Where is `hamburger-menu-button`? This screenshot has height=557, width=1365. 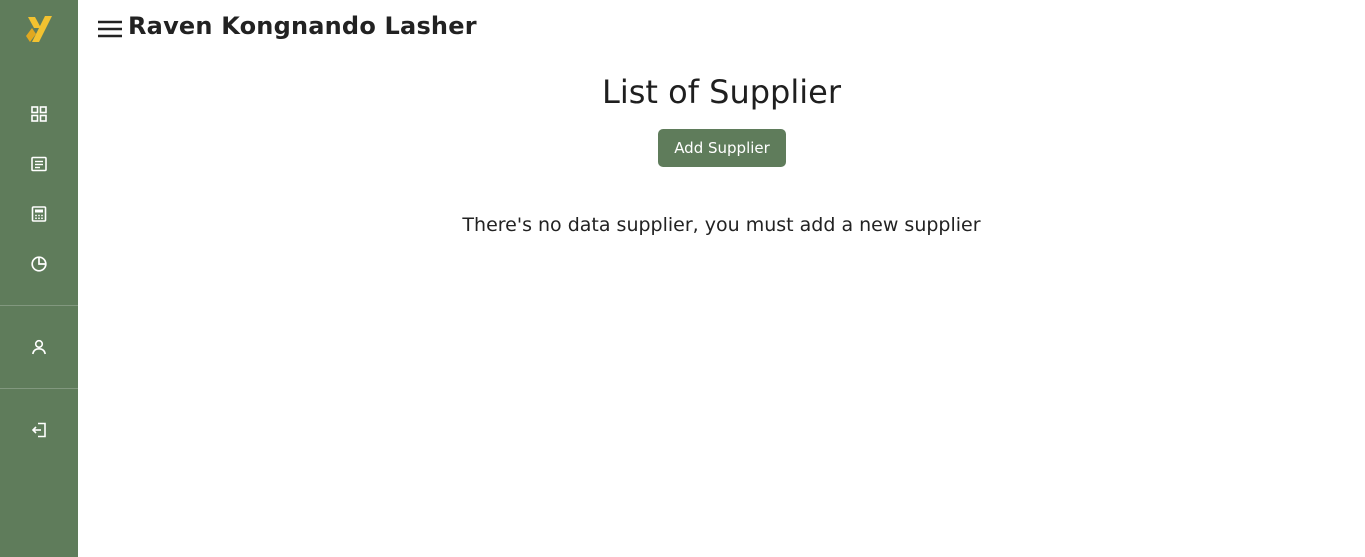
hamburger-menu-button is located at coordinates (110, 29).